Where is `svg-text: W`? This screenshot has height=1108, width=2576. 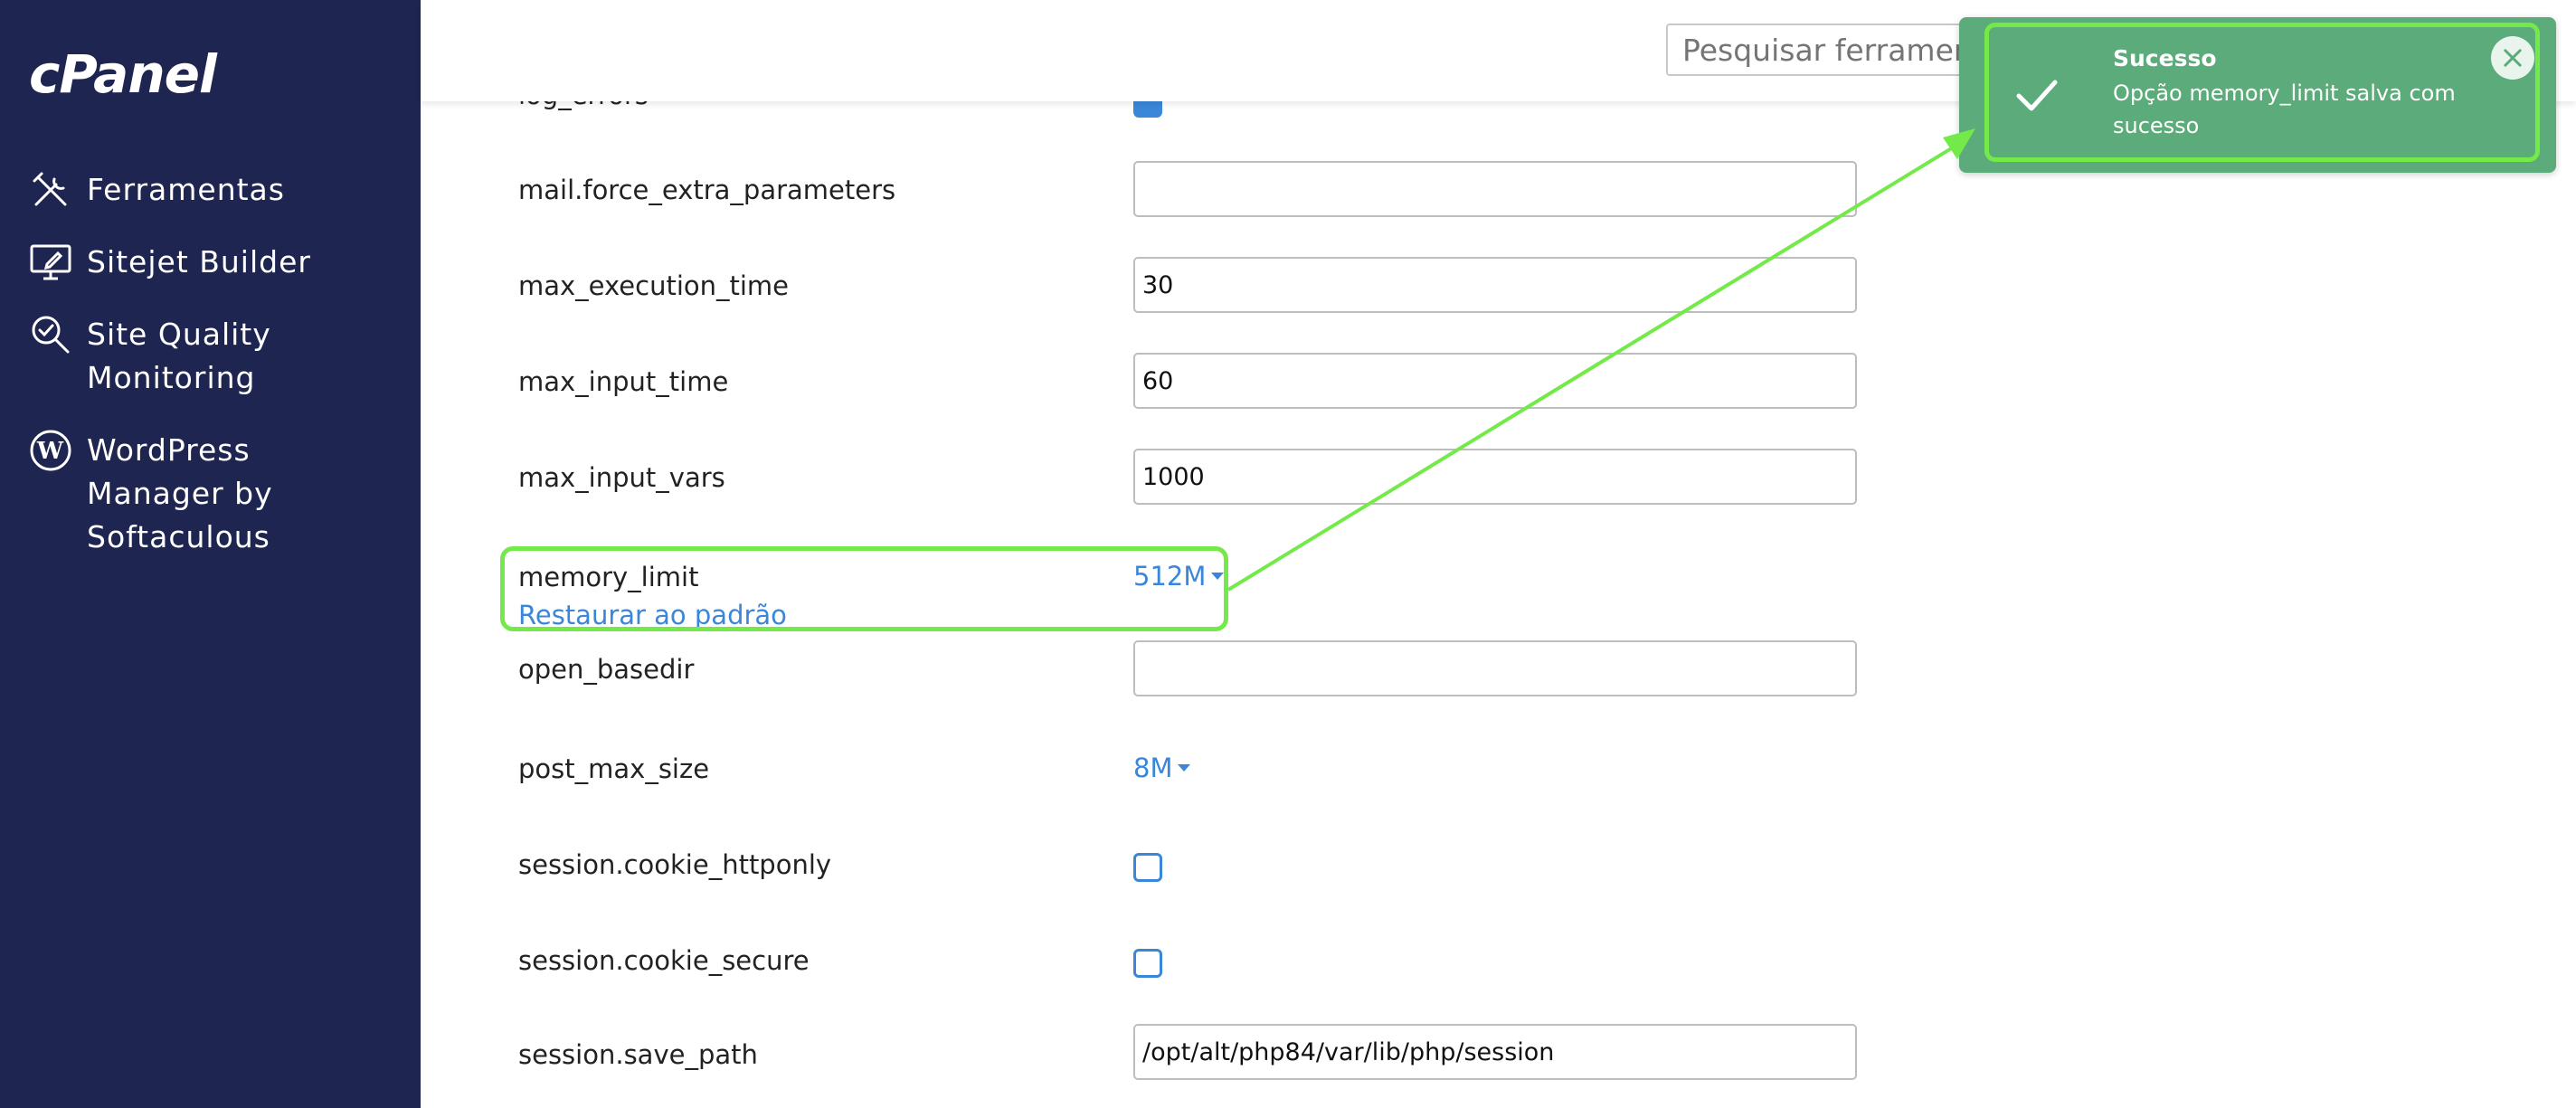
svg-text: W is located at coordinates (50, 451).